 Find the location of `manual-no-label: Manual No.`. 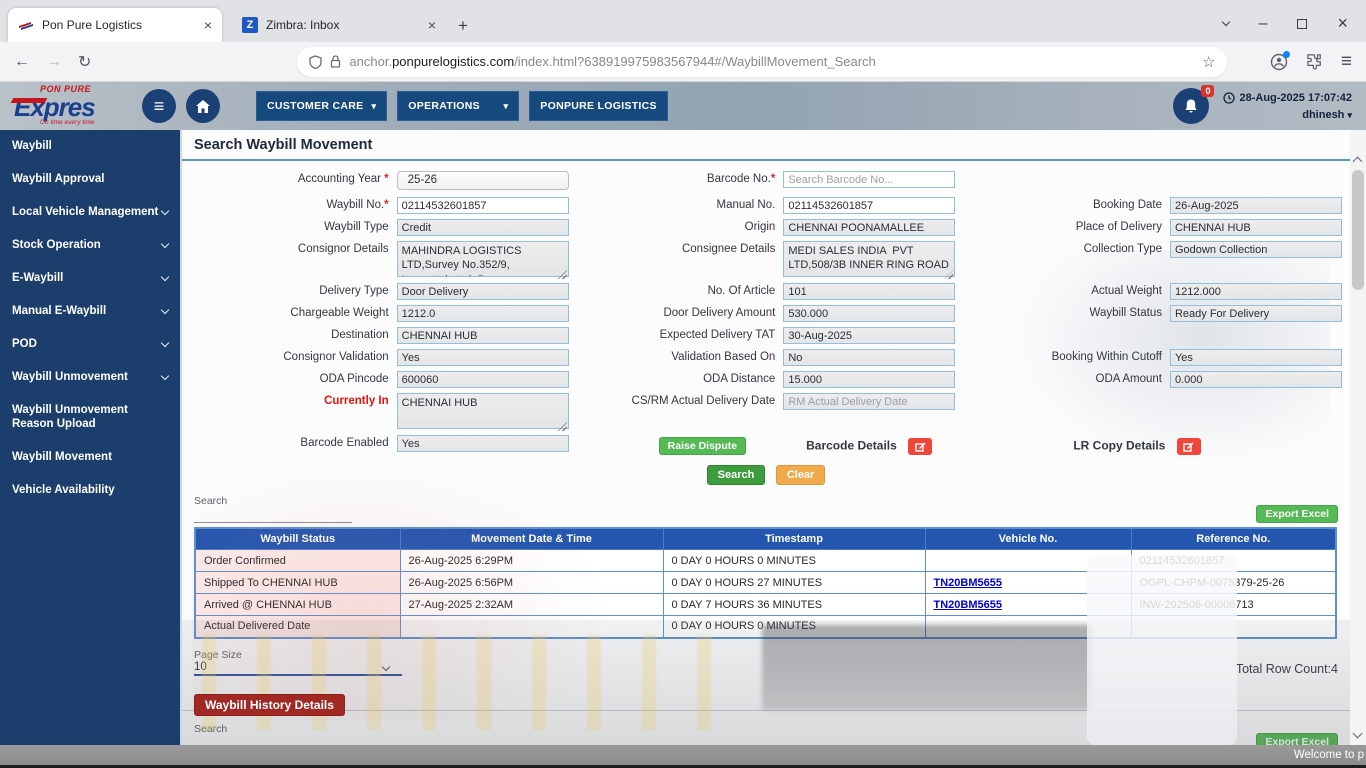

manual-no-label: Manual No. is located at coordinates (746, 205).